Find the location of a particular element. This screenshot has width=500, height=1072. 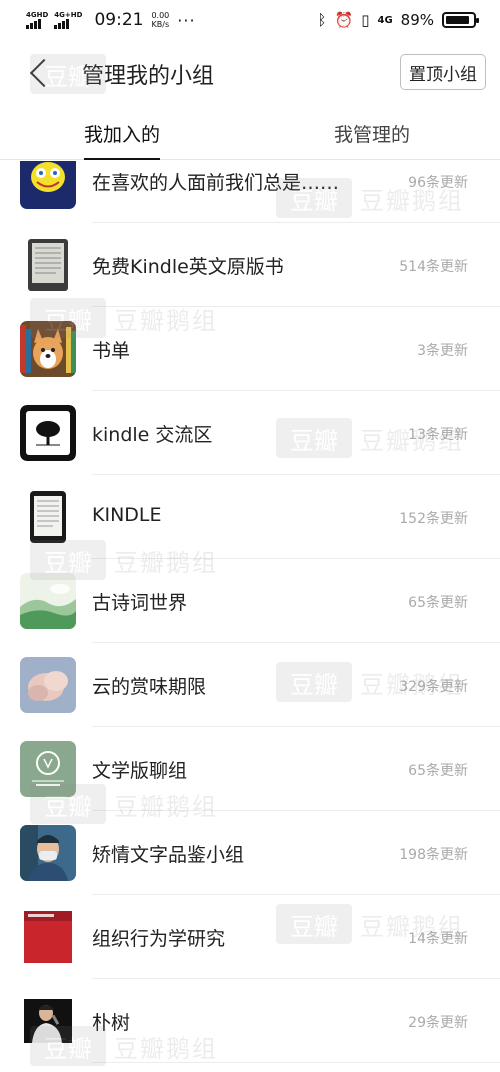

red-book-cover-icon is located at coordinates (48, 937).